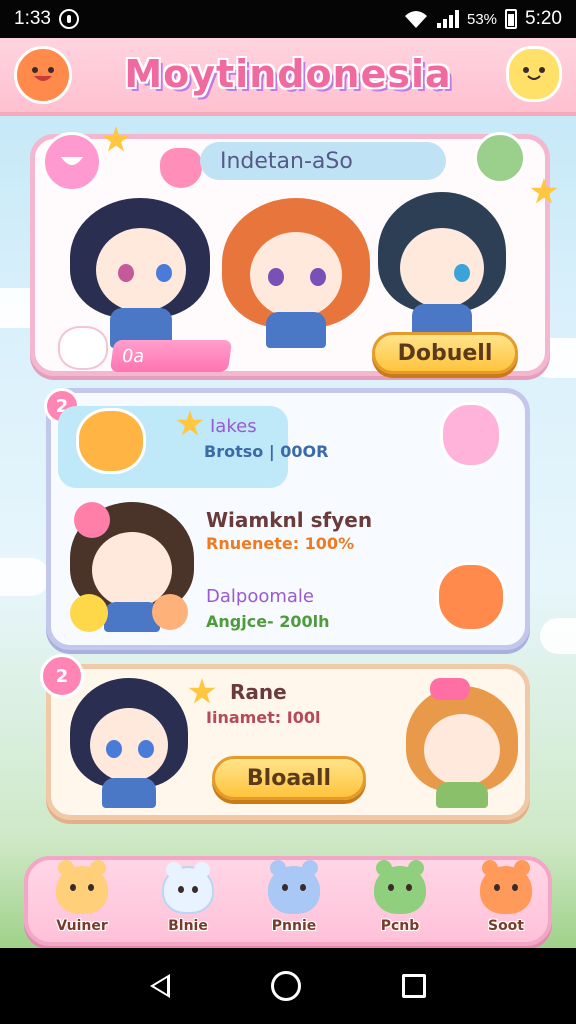 The height and width of the screenshot is (1024, 576). What do you see at coordinates (534, 74) in the screenshot?
I see `yellow-mascot-icon` at bounding box center [534, 74].